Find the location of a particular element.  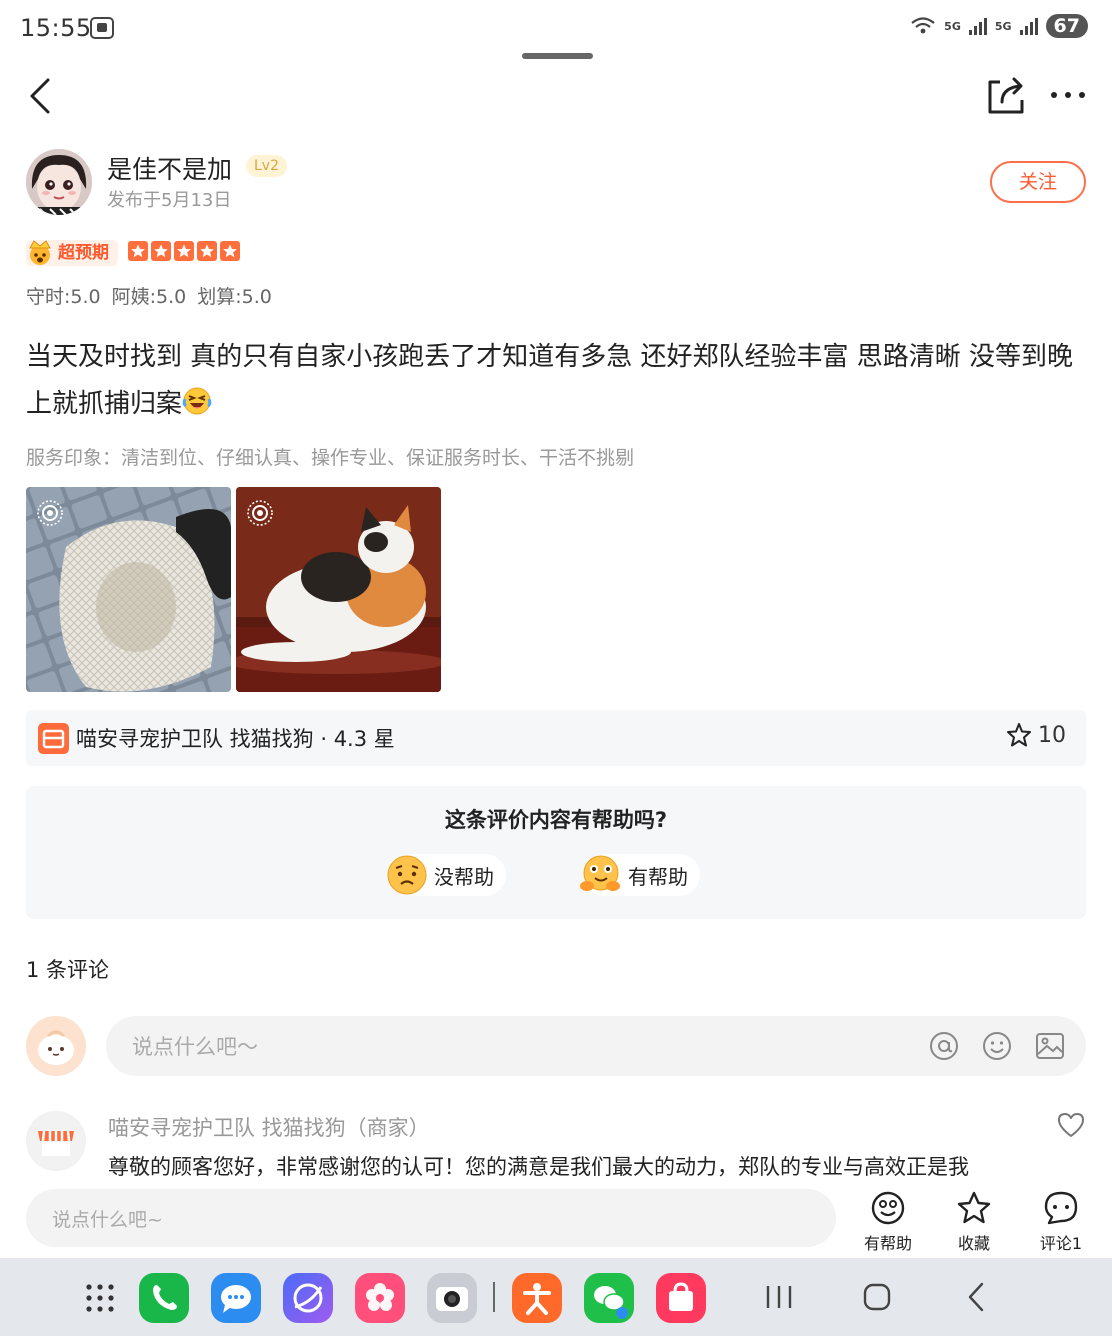

at-mention-icon is located at coordinates (944, 1046).